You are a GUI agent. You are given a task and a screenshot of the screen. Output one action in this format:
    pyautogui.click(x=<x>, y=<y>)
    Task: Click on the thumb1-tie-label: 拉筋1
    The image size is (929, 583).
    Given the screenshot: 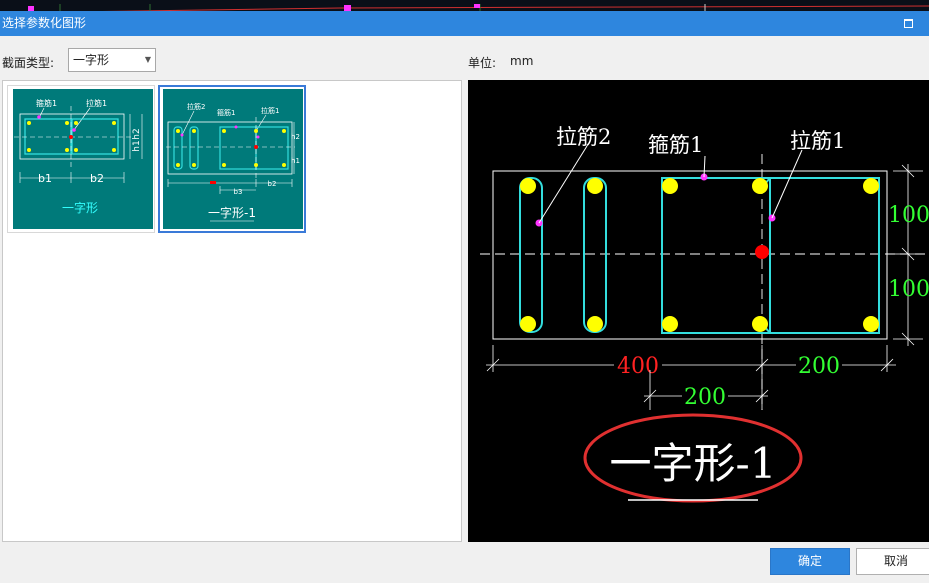 What is the action you would take?
    pyautogui.click(x=96, y=103)
    